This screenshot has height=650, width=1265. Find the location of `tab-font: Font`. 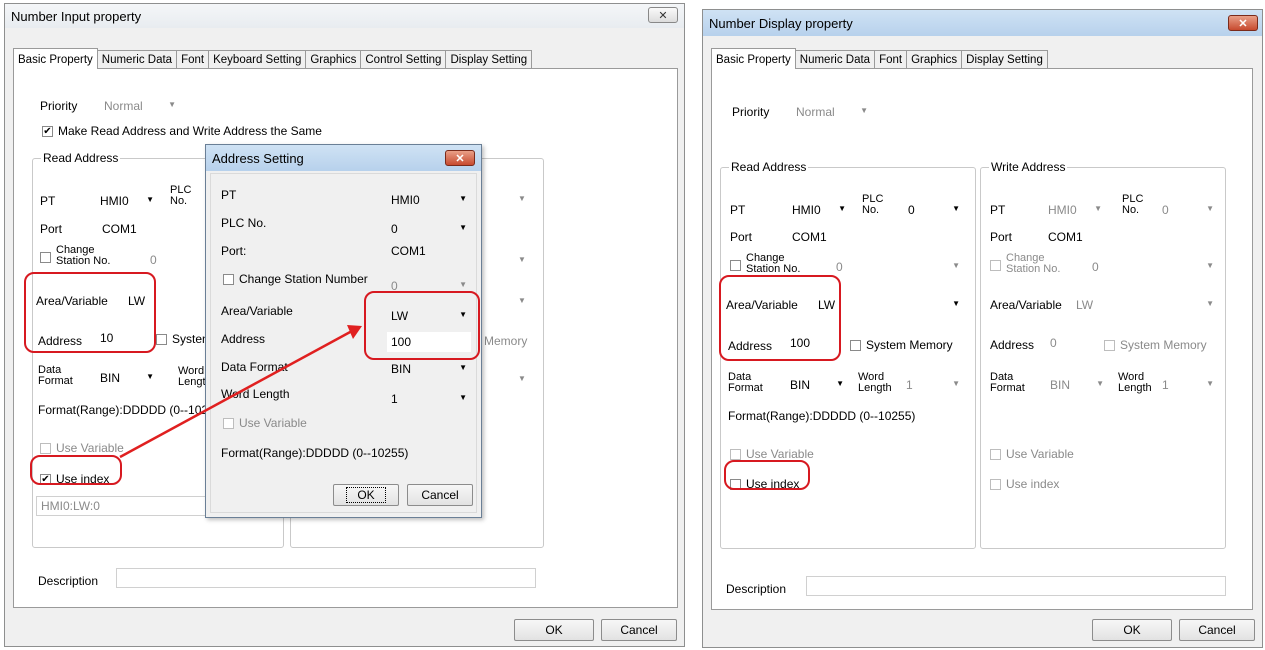

tab-font: Font is located at coordinates (891, 59).